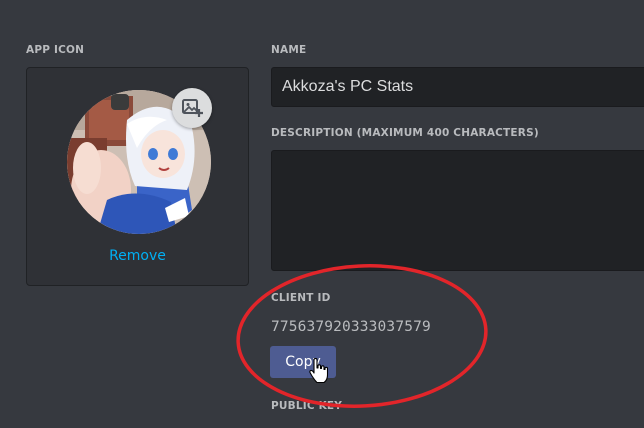 The image size is (644, 428). I want to click on image-plus-icon, so click(192, 108).